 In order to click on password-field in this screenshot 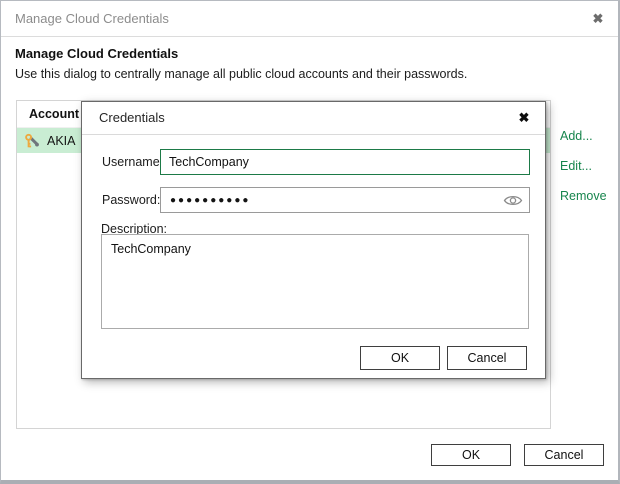, I will do `click(345, 200)`.